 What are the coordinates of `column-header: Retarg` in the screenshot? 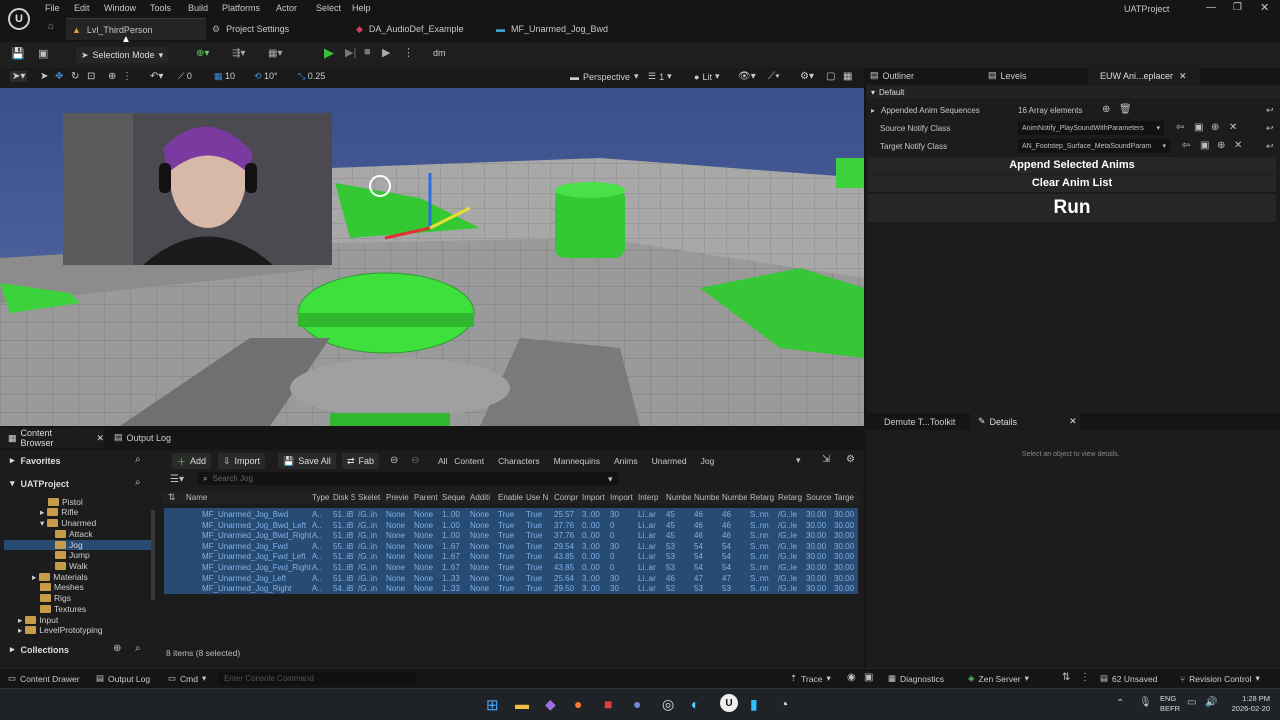 It's located at (790, 497).